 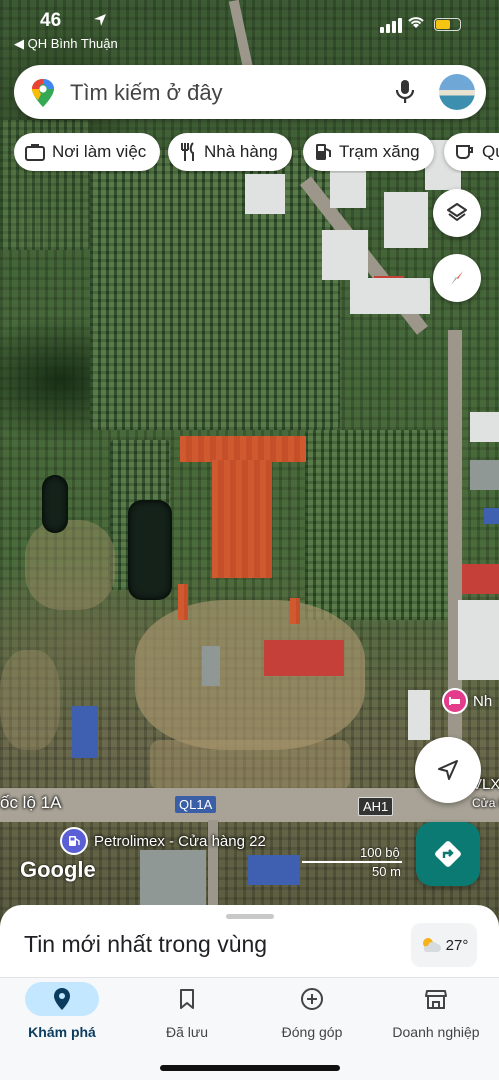 I want to click on chip-cafes: Qu, so click(x=471, y=152).